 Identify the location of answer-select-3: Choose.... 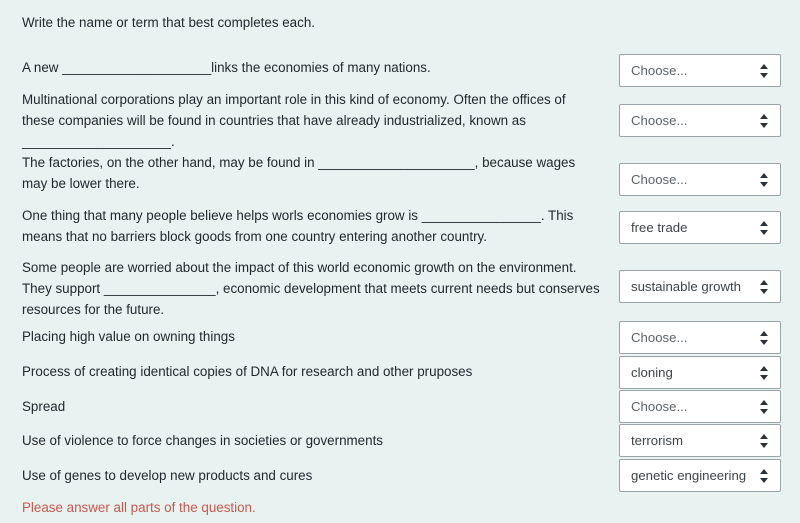
(700, 179).